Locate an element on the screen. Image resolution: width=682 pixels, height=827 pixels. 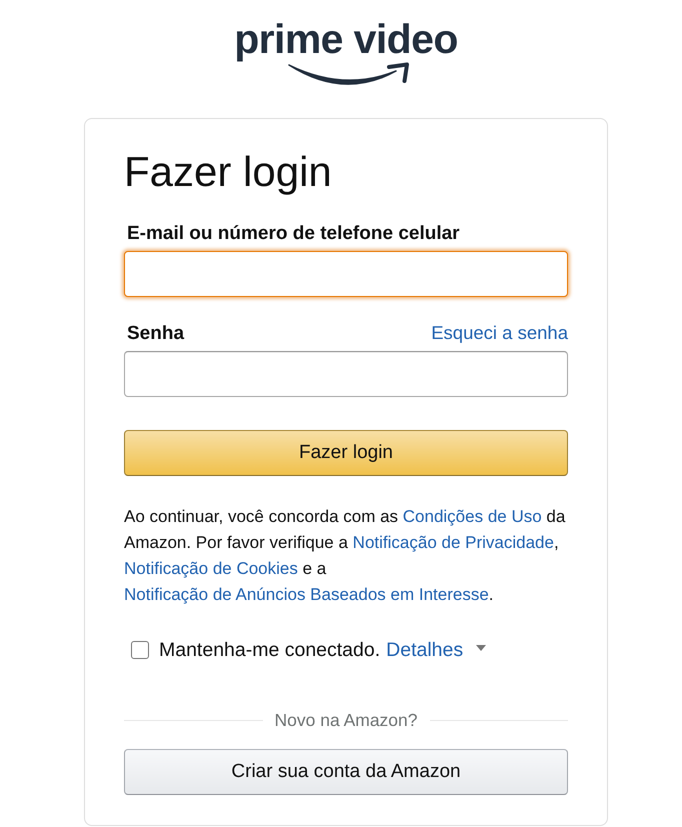
caret-icon is located at coordinates (481, 648).